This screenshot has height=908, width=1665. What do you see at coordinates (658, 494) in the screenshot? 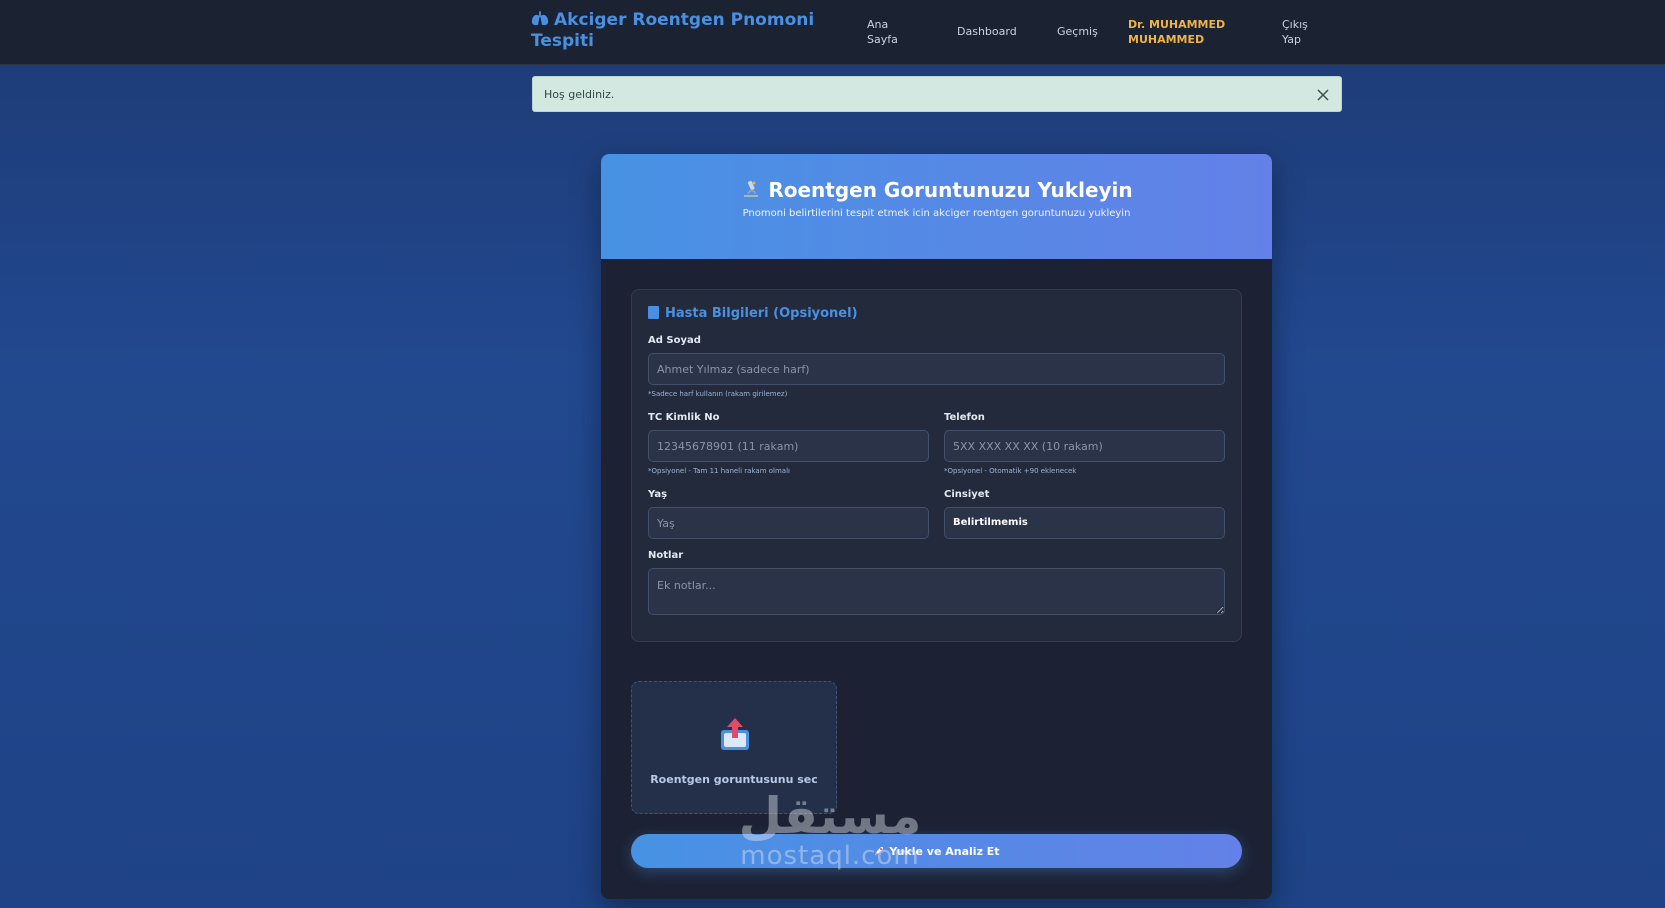
I see `age-label: Yaş` at bounding box center [658, 494].